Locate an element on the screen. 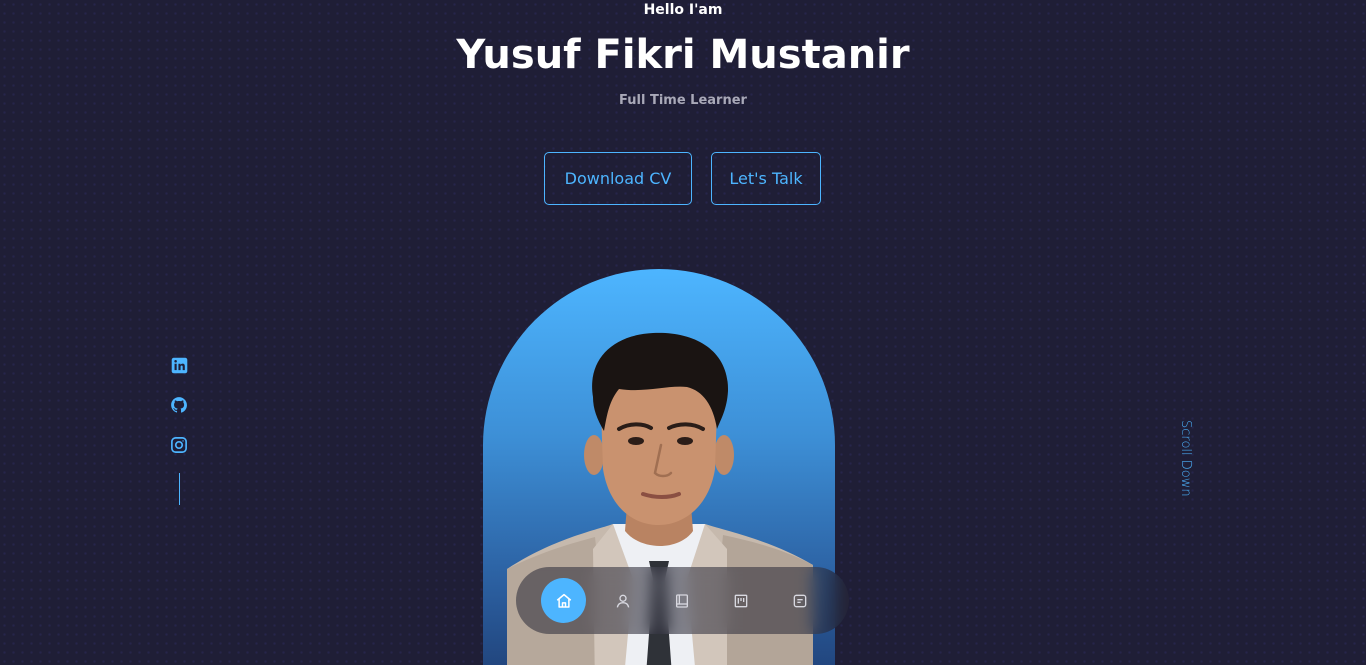 This screenshot has width=1366, height=665. bottom-nav is located at coordinates (682, 600).